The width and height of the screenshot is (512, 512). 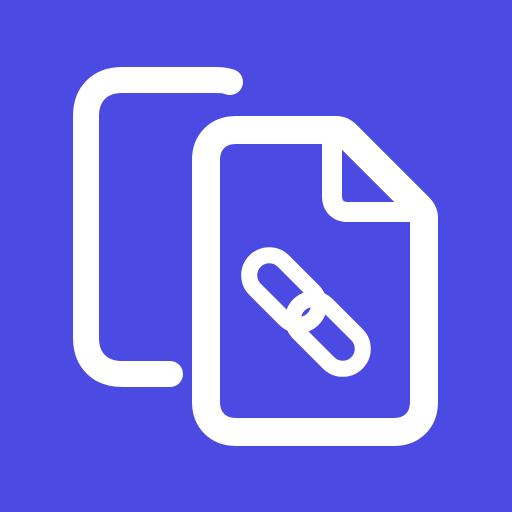 I want to click on chain-link-icon, so click(x=306, y=312).